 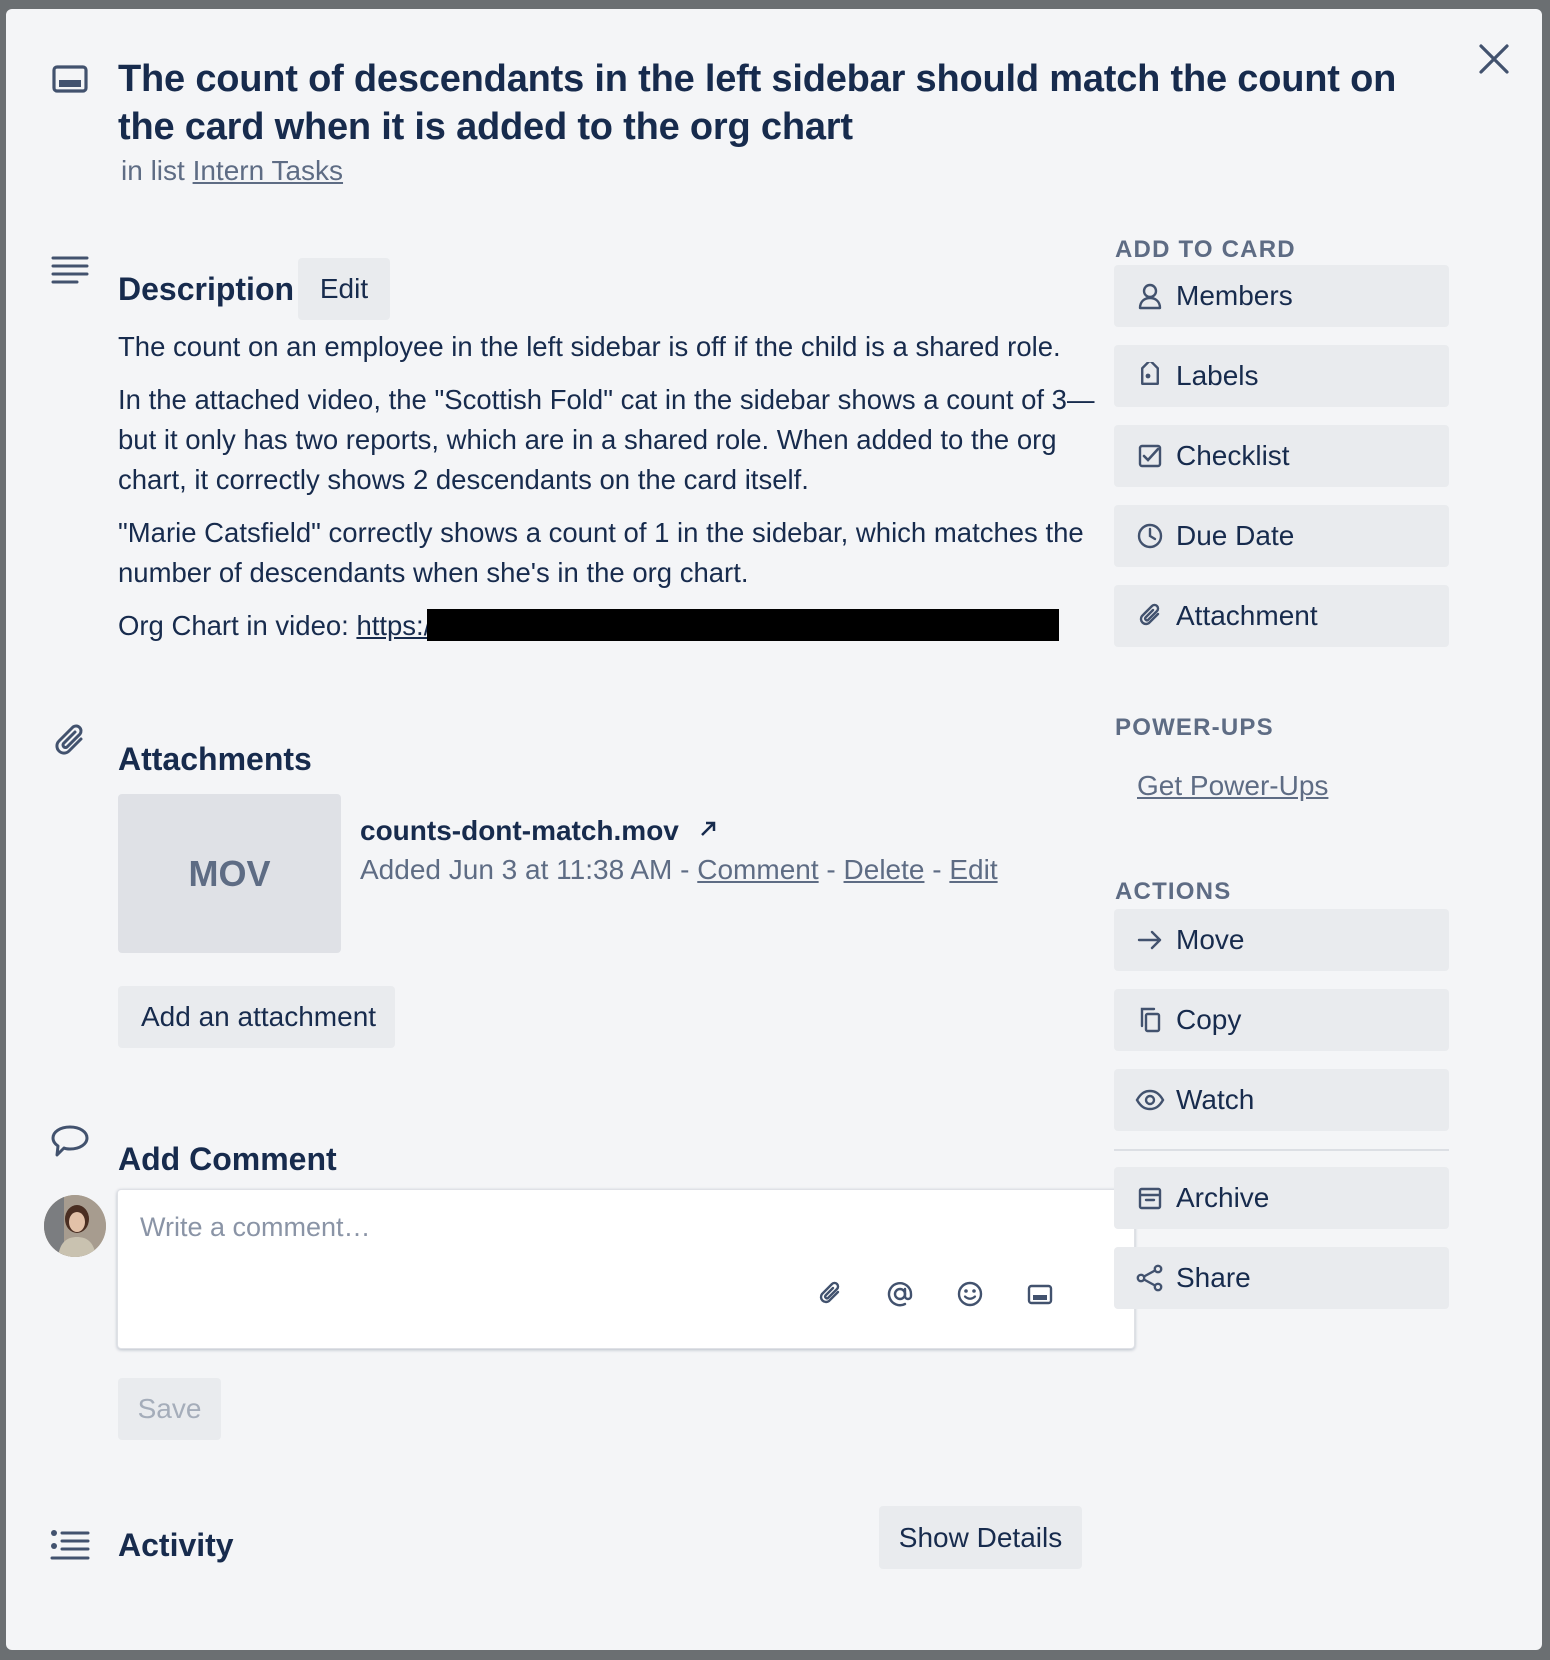 I want to click on copy-icon, so click(x=1150, y=1020).